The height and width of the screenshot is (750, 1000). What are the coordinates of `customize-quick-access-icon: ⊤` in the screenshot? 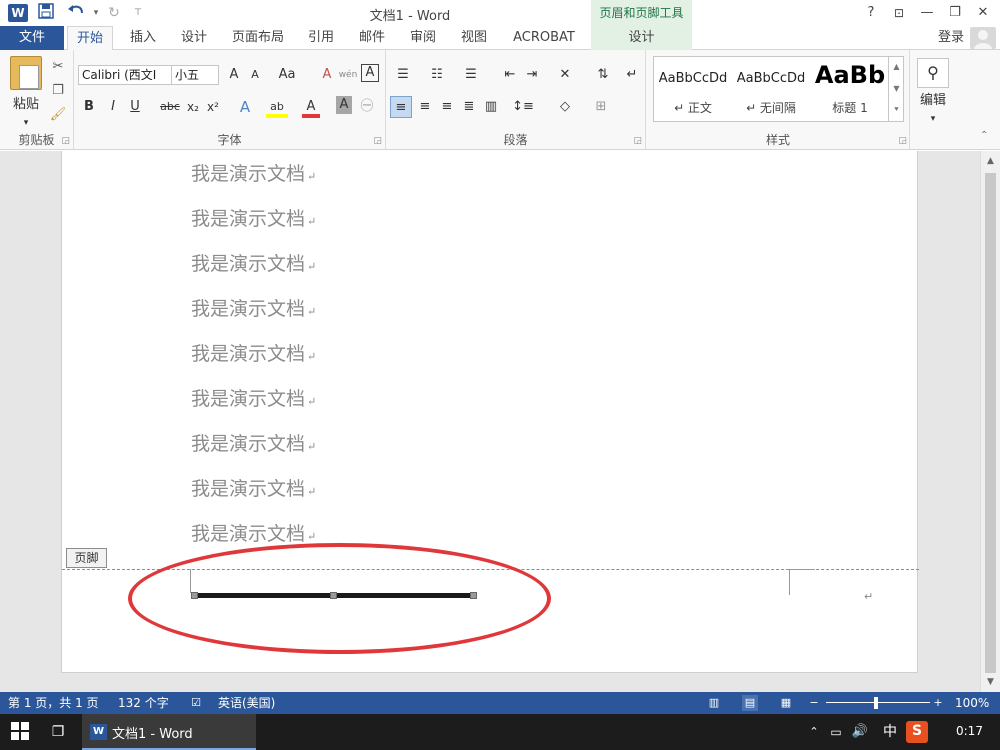 It's located at (138, 13).